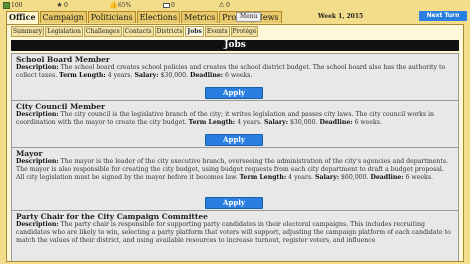 This screenshot has height=264, width=470. I want to click on subtab-protege: Protégé, so click(244, 31).